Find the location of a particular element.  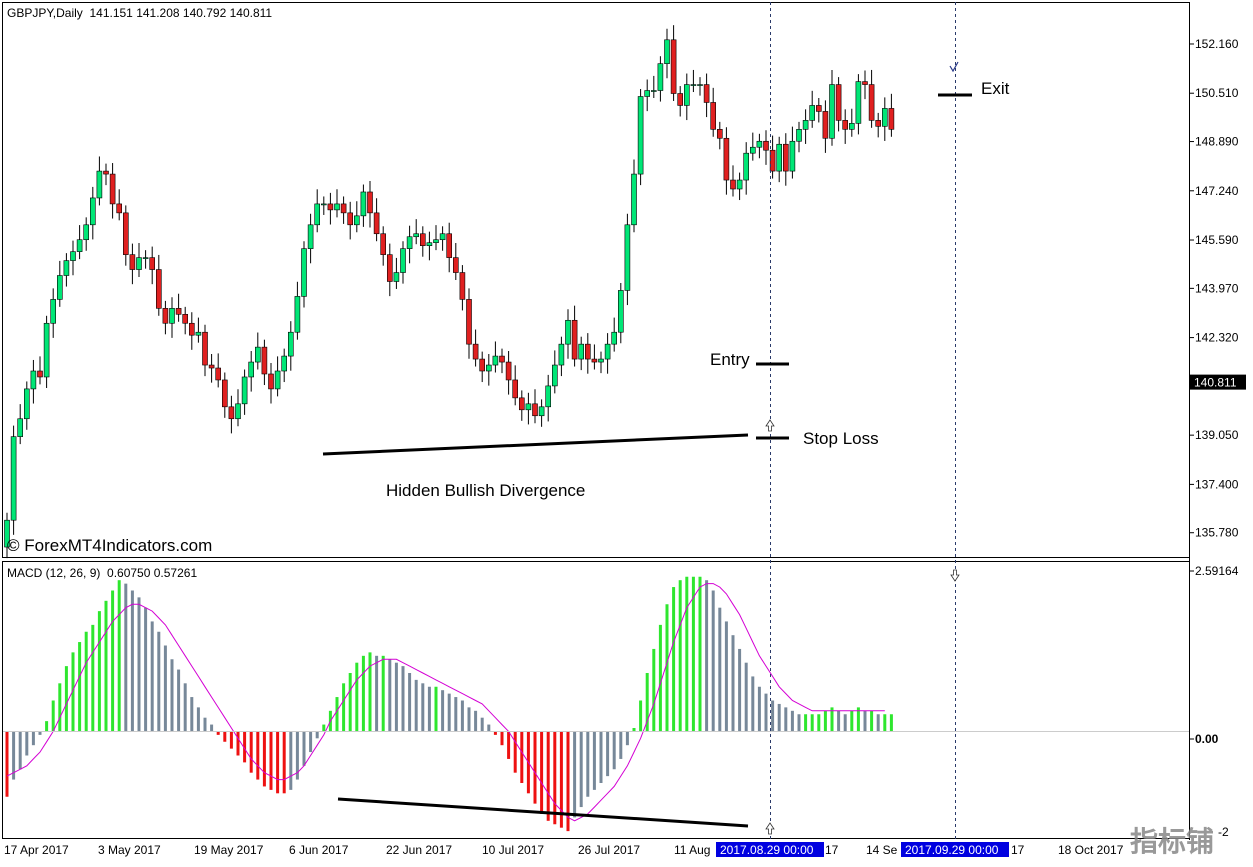

macd-axis-top: 2.59164 is located at coordinates (1217, 571).